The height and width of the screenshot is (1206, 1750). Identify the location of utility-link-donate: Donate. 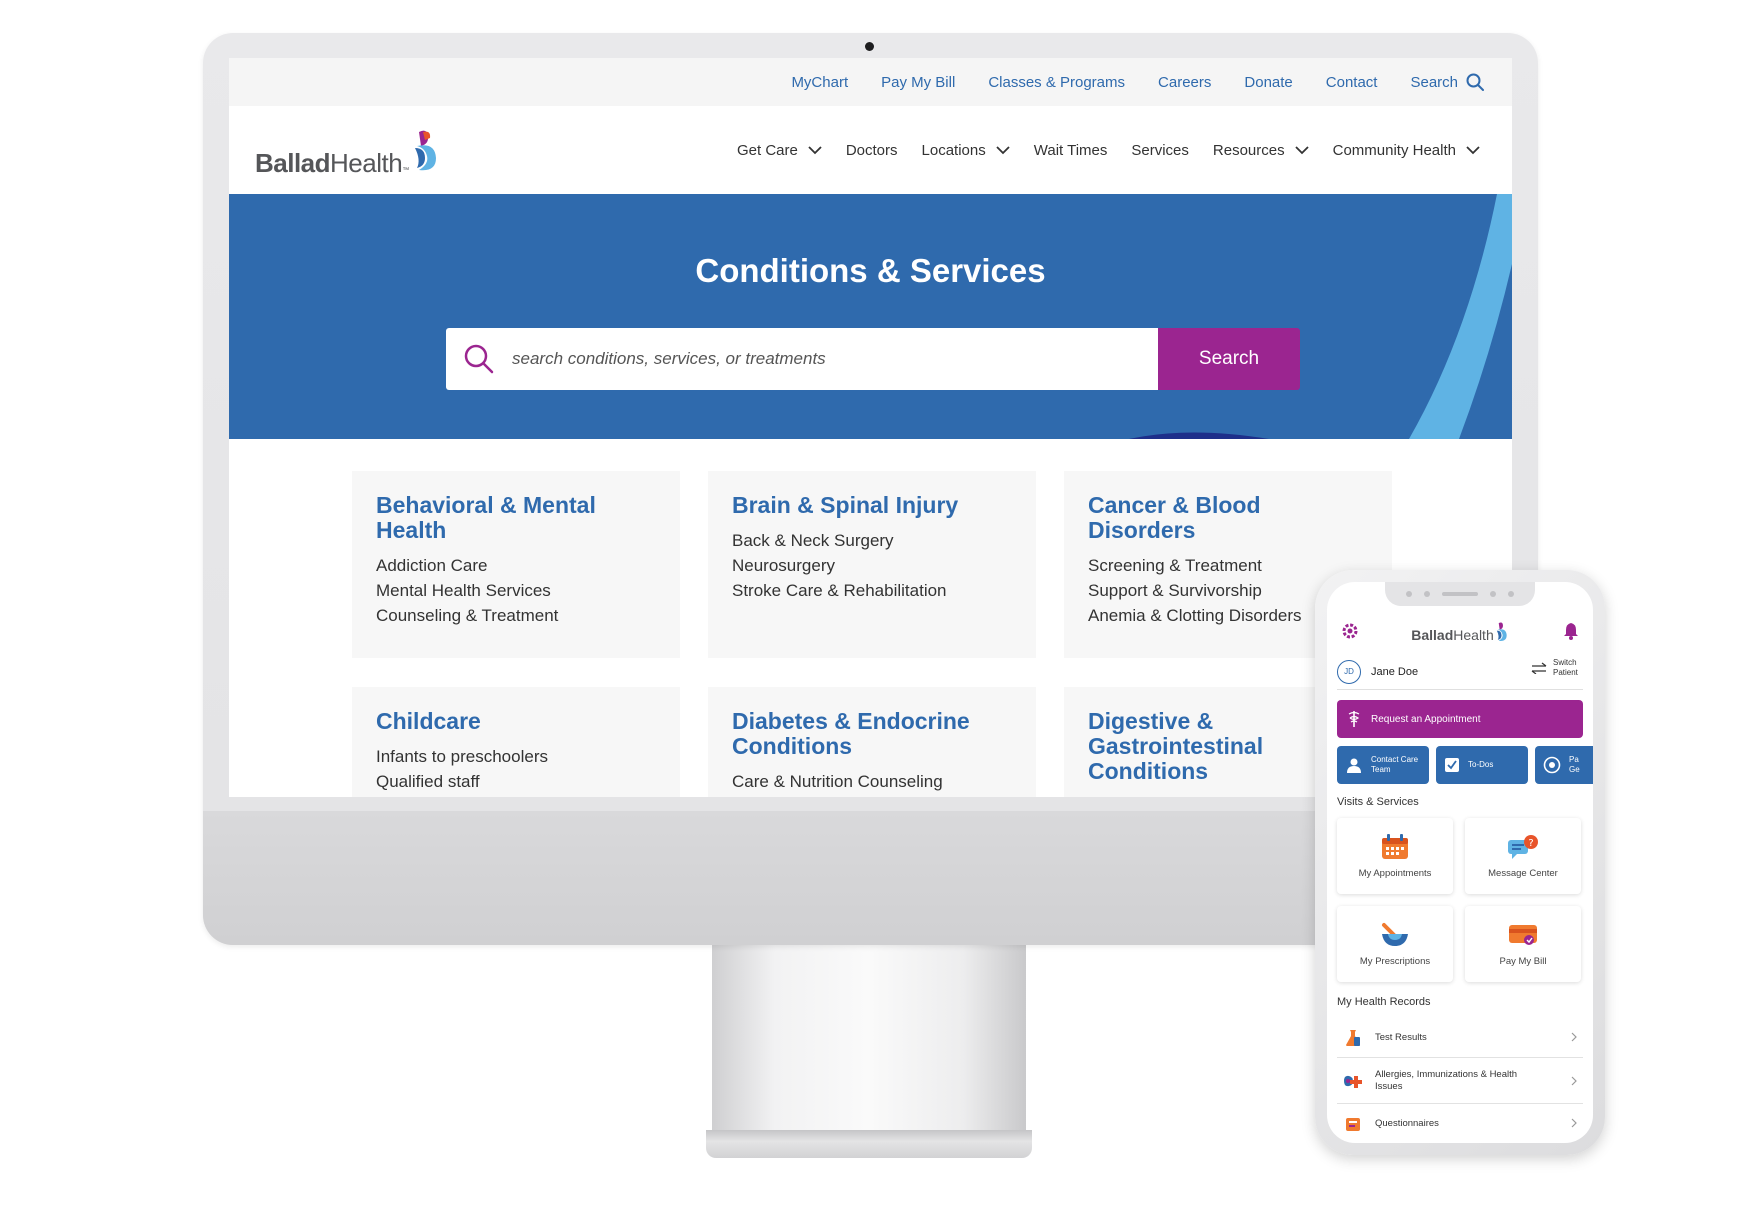
(1268, 82).